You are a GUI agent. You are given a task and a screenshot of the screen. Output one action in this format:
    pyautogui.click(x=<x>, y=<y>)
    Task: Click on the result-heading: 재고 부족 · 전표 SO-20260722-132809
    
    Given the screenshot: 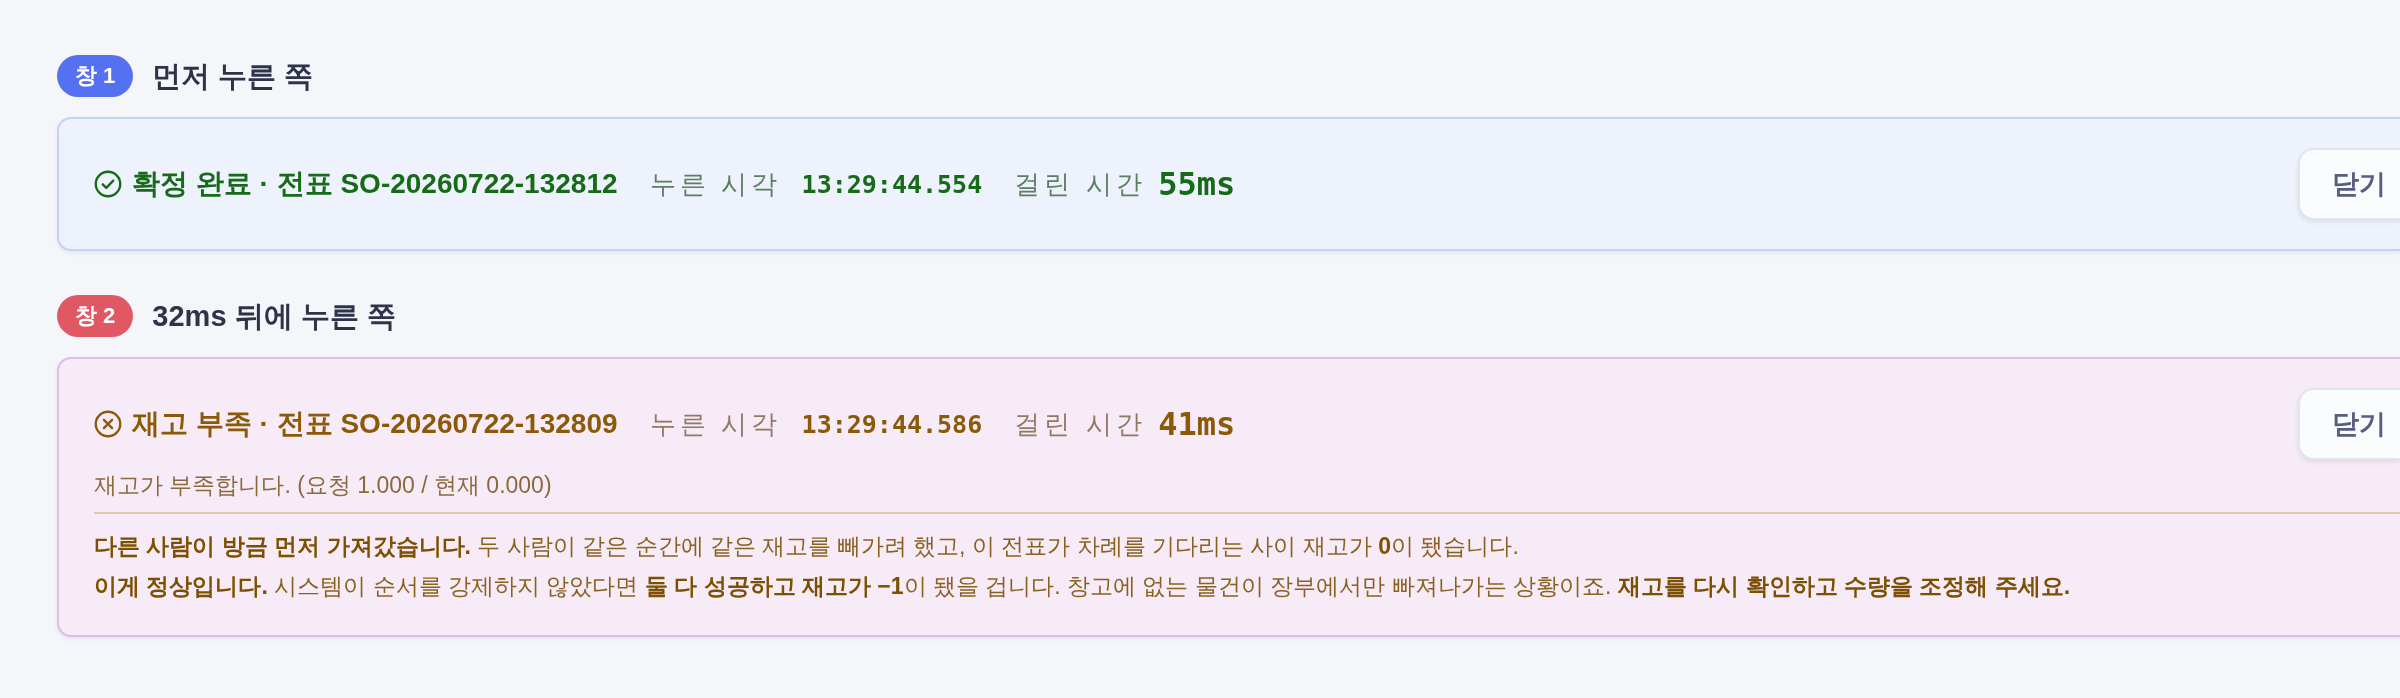 What is the action you would take?
    pyautogui.click(x=375, y=424)
    